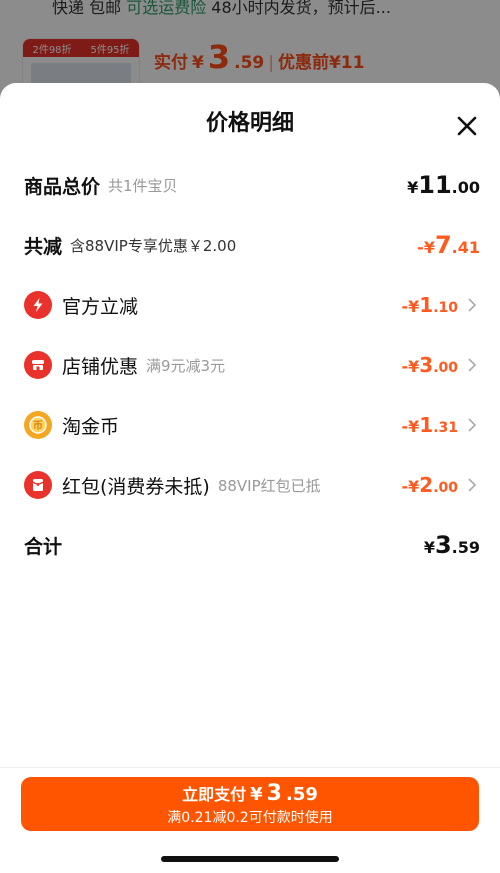 Image resolution: width=500 pixels, height=873 pixels. Describe the element at coordinates (100, 306) in the screenshot. I see `row-label: 官方立减` at that location.